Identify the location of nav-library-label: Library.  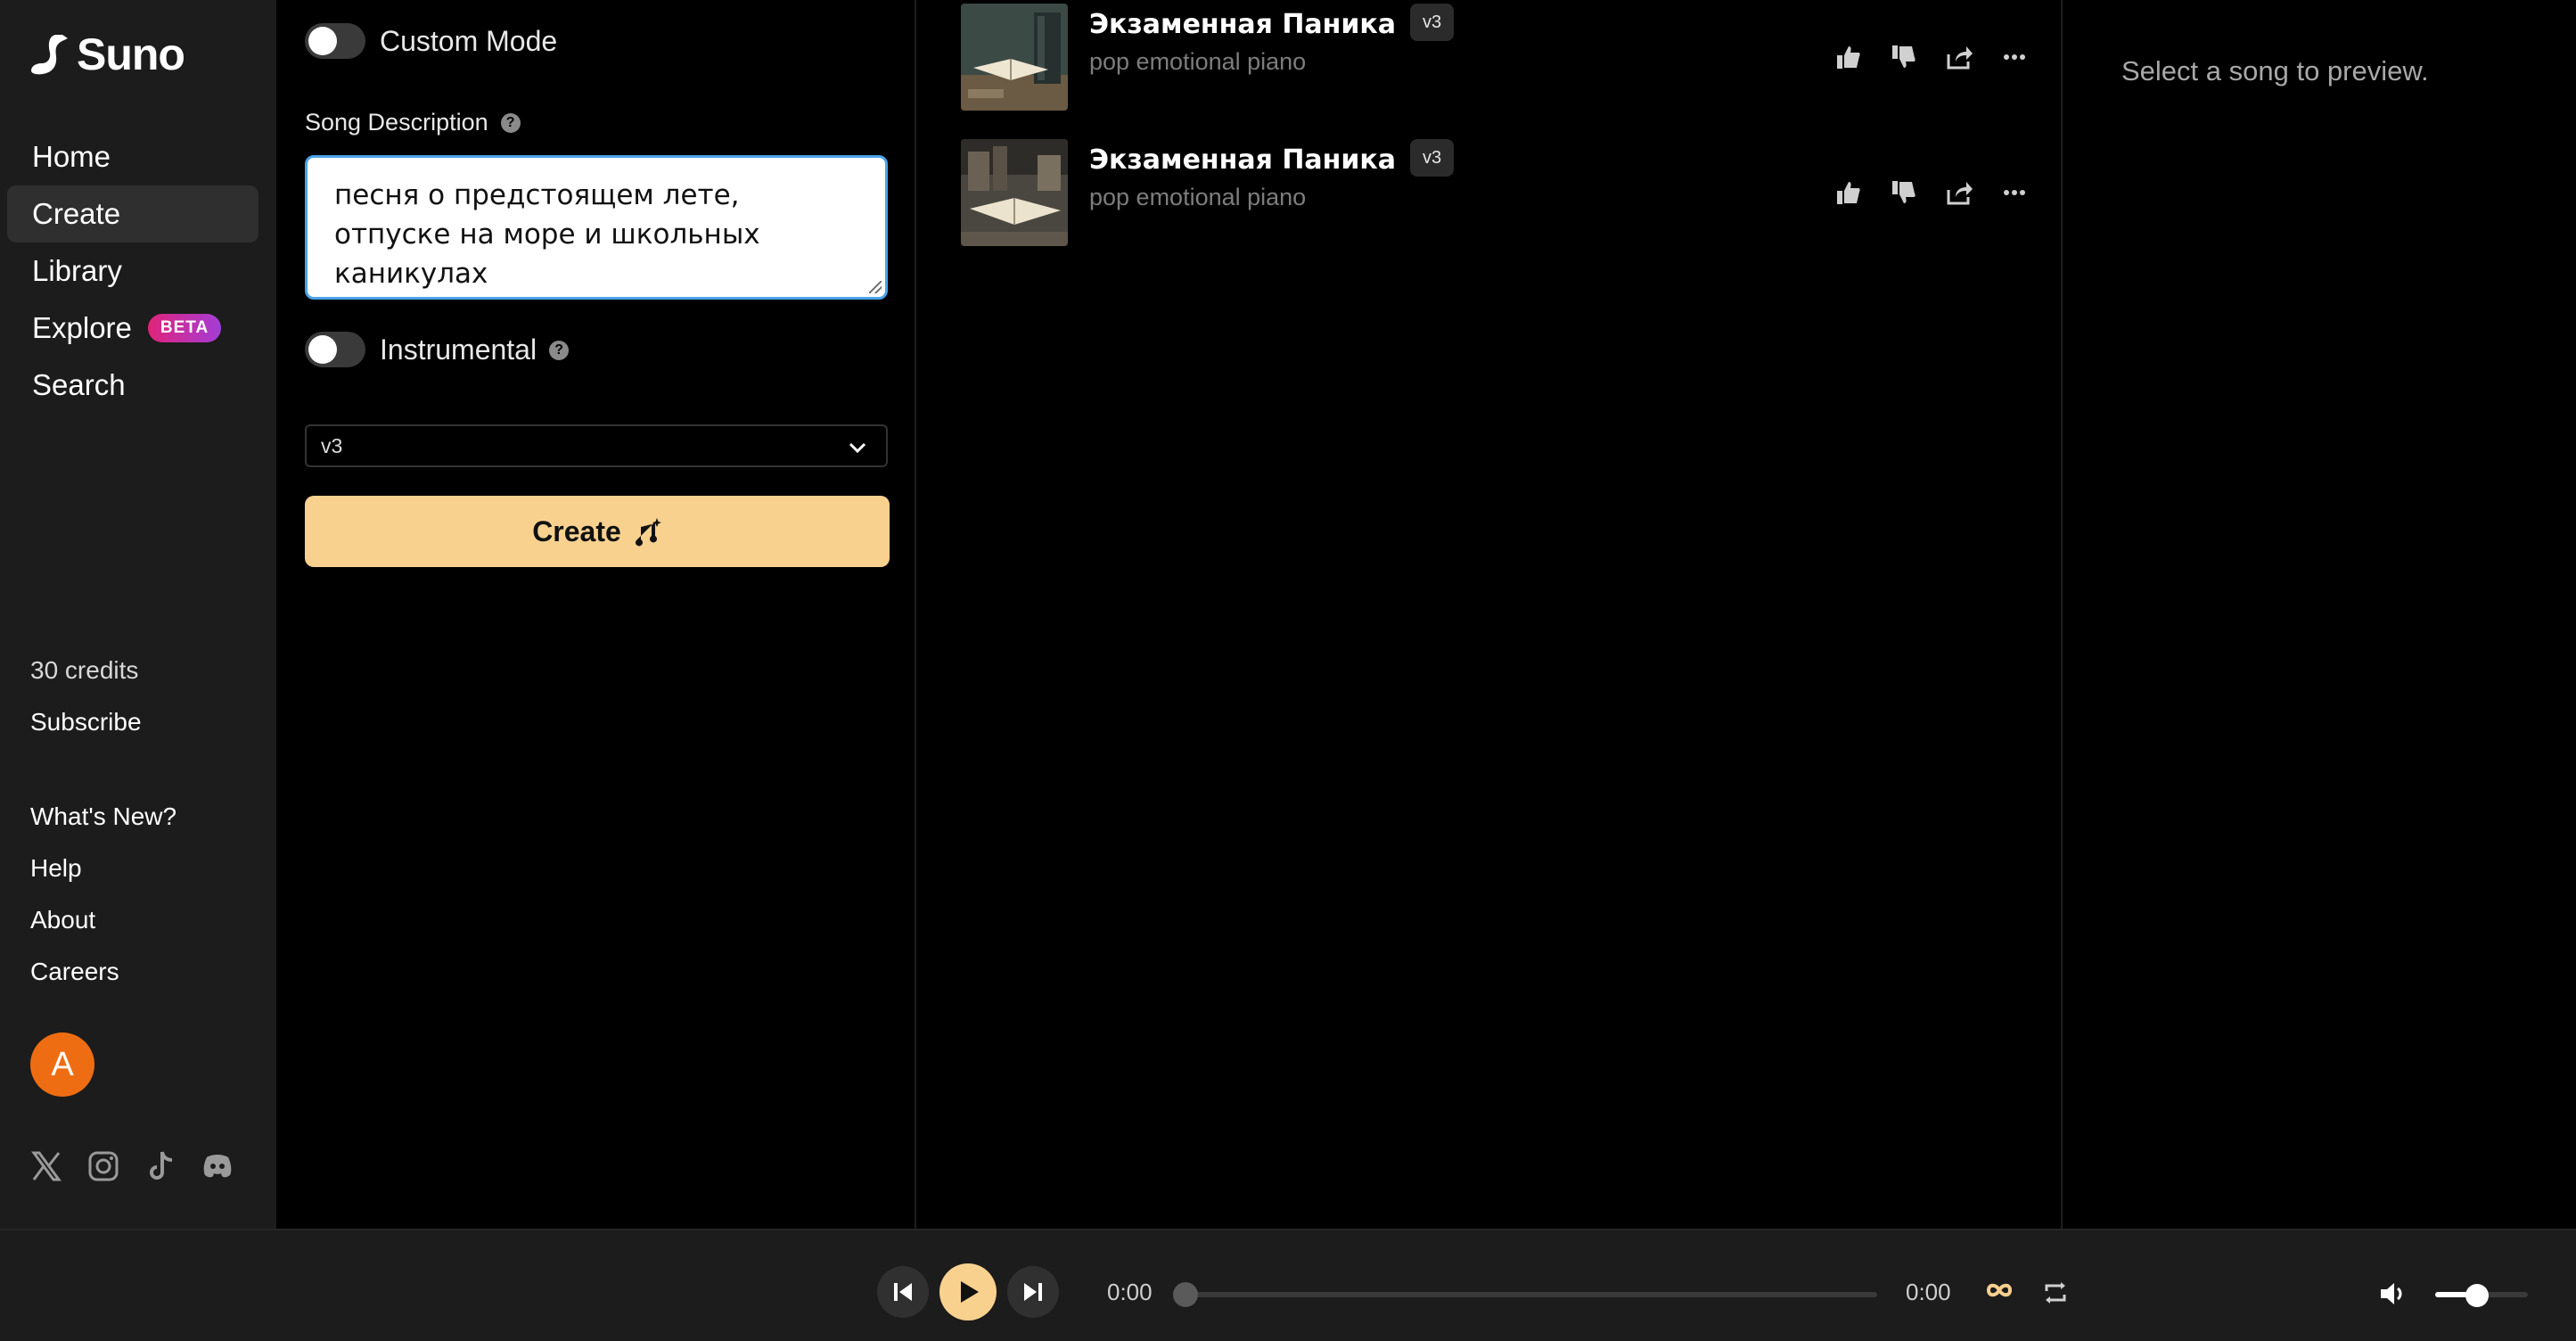
(77, 270).